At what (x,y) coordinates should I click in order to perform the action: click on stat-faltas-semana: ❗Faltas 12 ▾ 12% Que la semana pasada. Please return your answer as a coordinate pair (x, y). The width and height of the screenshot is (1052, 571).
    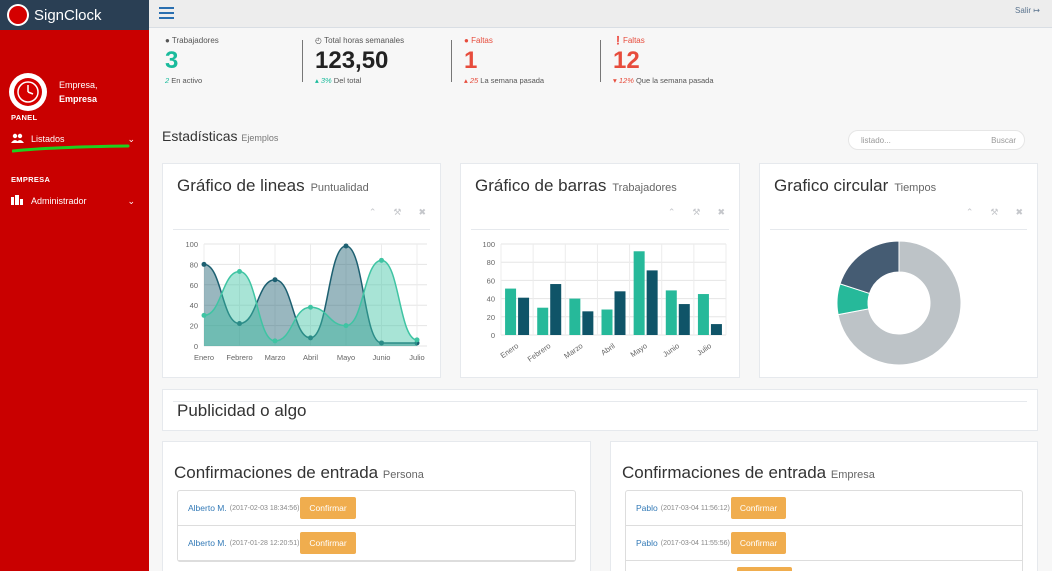
    Looking at the image, I should click on (663, 66).